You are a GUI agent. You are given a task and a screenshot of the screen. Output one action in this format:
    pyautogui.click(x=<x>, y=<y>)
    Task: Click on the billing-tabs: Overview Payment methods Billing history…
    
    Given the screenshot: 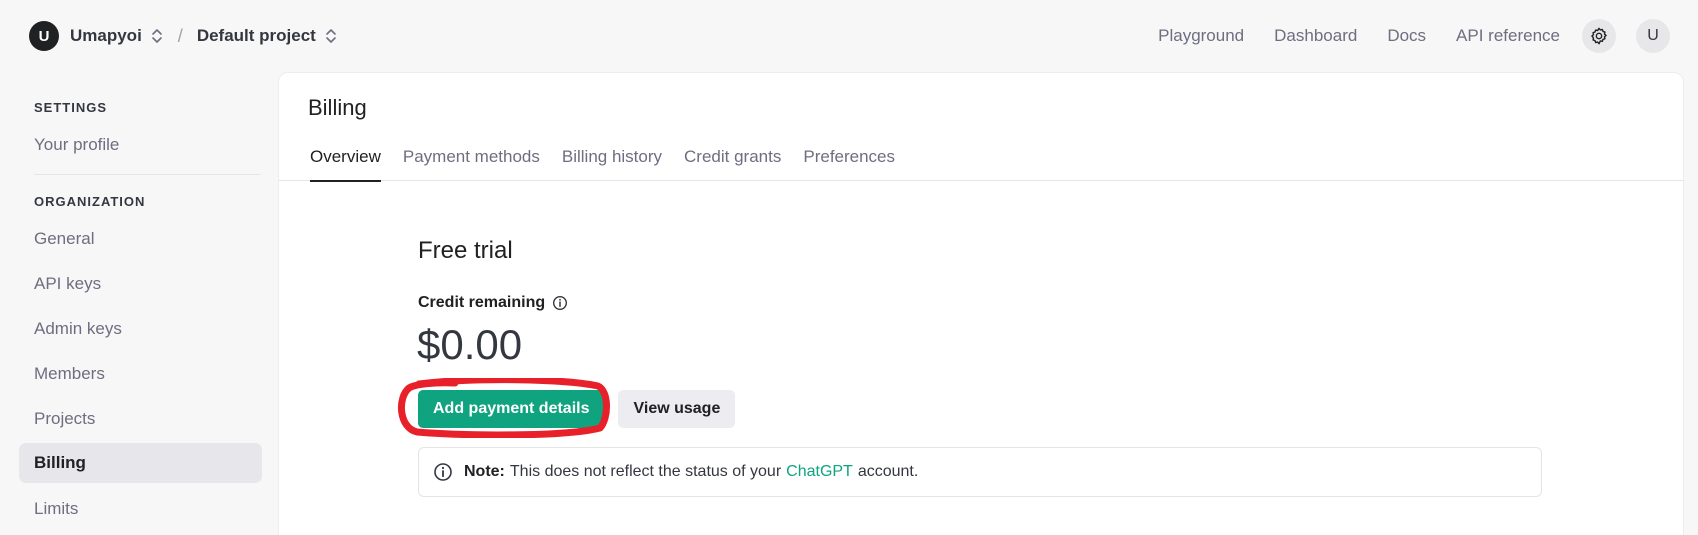 What is the action you would take?
    pyautogui.click(x=981, y=160)
    